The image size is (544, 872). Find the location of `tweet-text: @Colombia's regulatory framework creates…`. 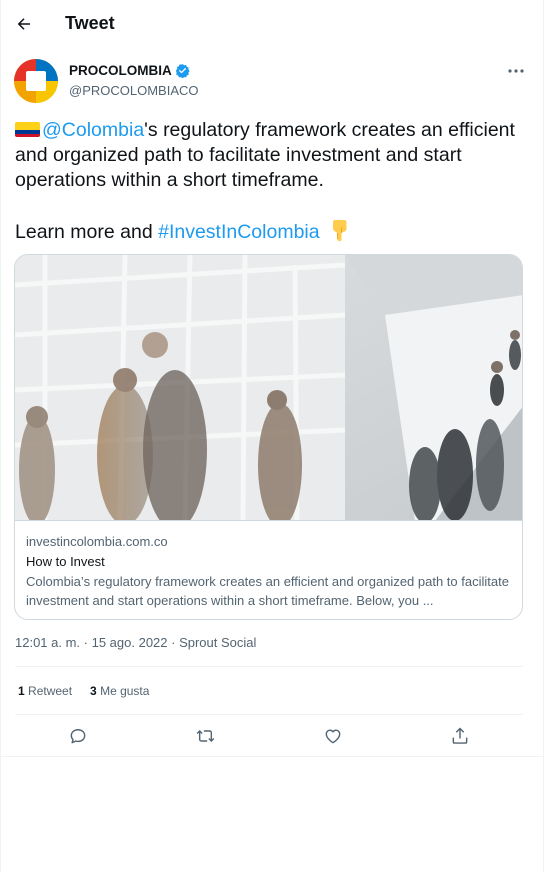

tweet-text: @Colombia's regulatory framework creates… is located at coordinates (265, 181).